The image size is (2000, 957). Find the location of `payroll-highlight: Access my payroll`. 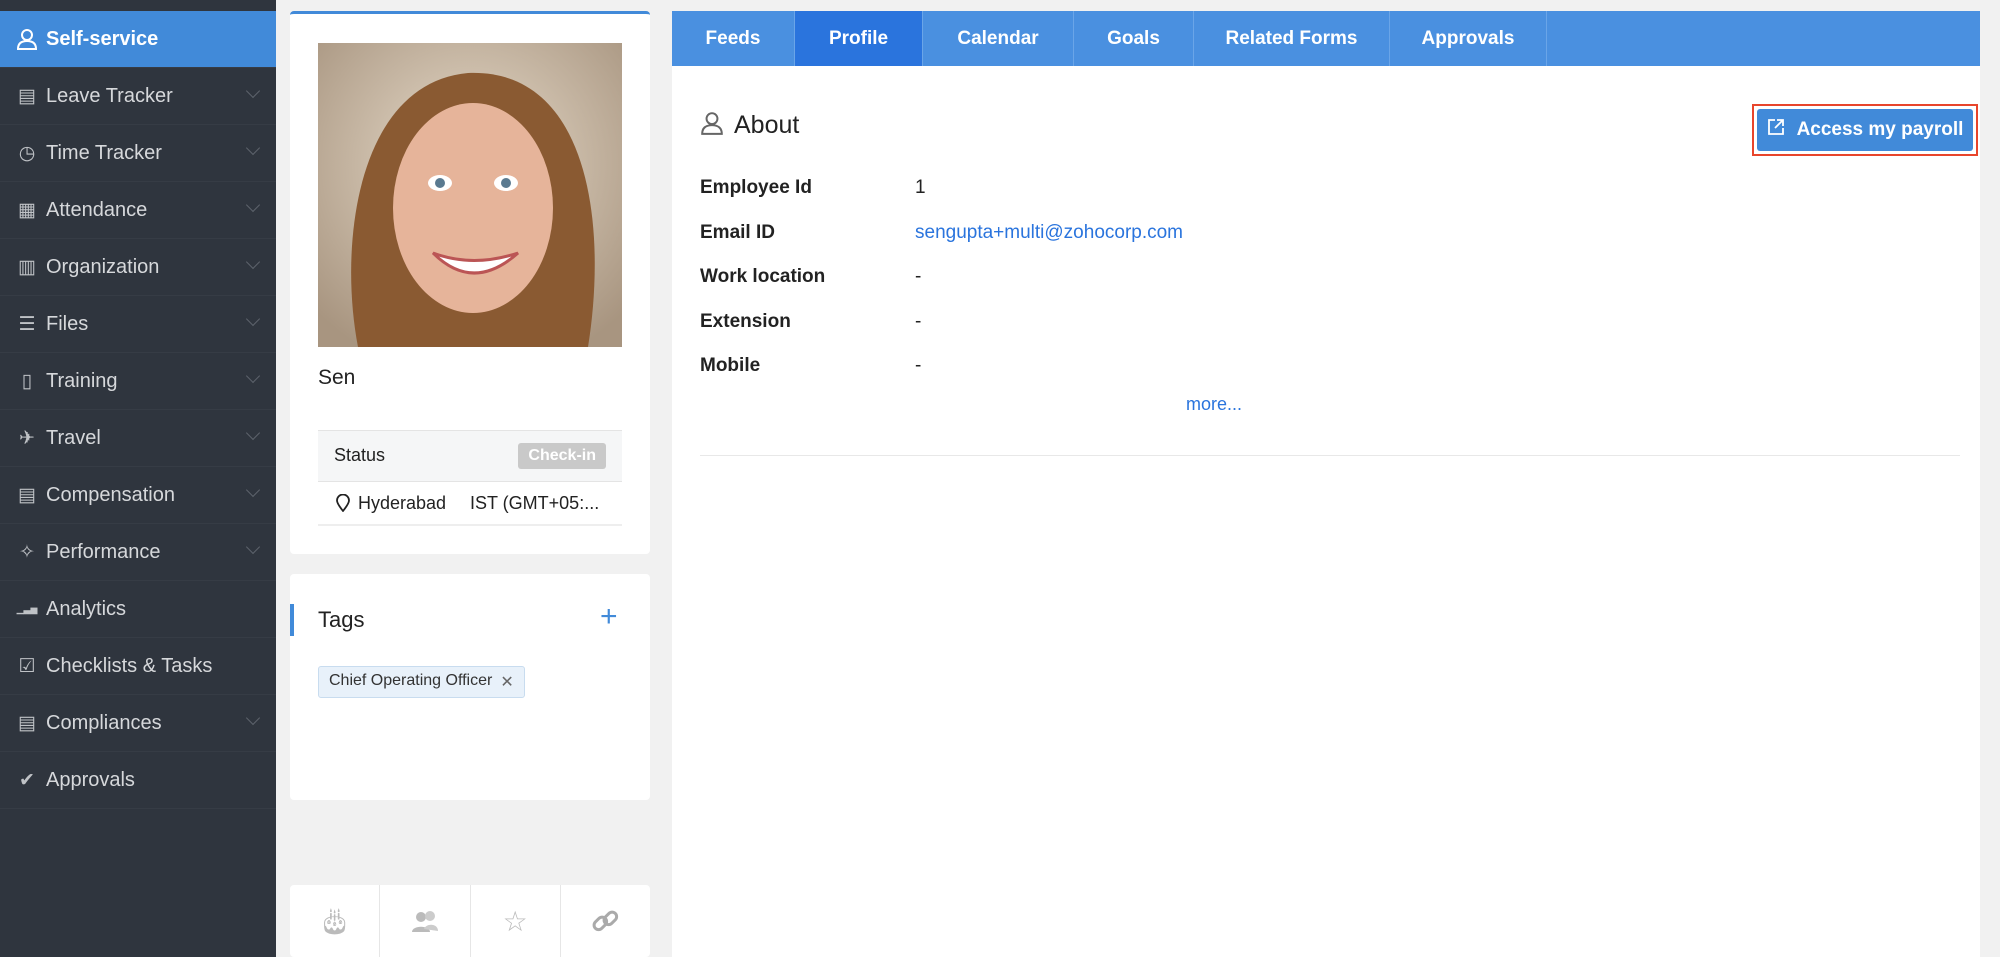

payroll-highlight: Access my payroll is located at coordinates (1865, 130).